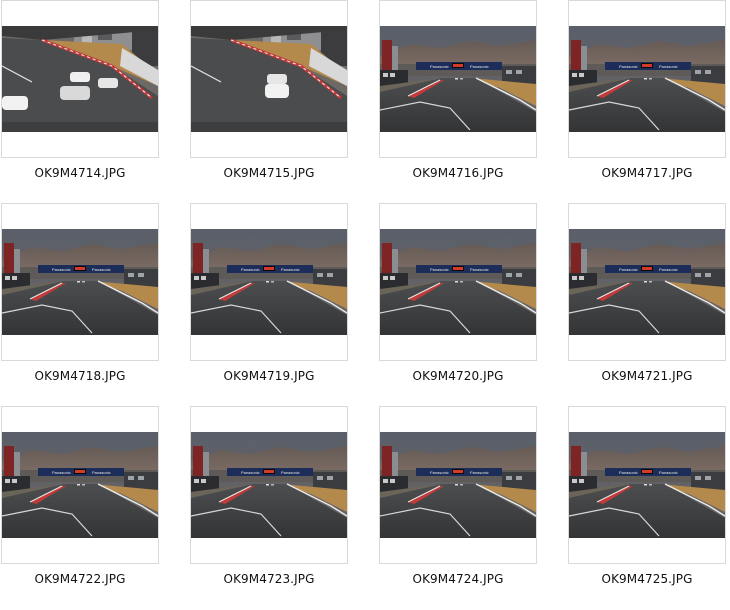  What do you see at coordinates (84, 376) in the screenshot?
I see `file-name-label: OK9M4718.JPG` at bounding box center [84, 376].